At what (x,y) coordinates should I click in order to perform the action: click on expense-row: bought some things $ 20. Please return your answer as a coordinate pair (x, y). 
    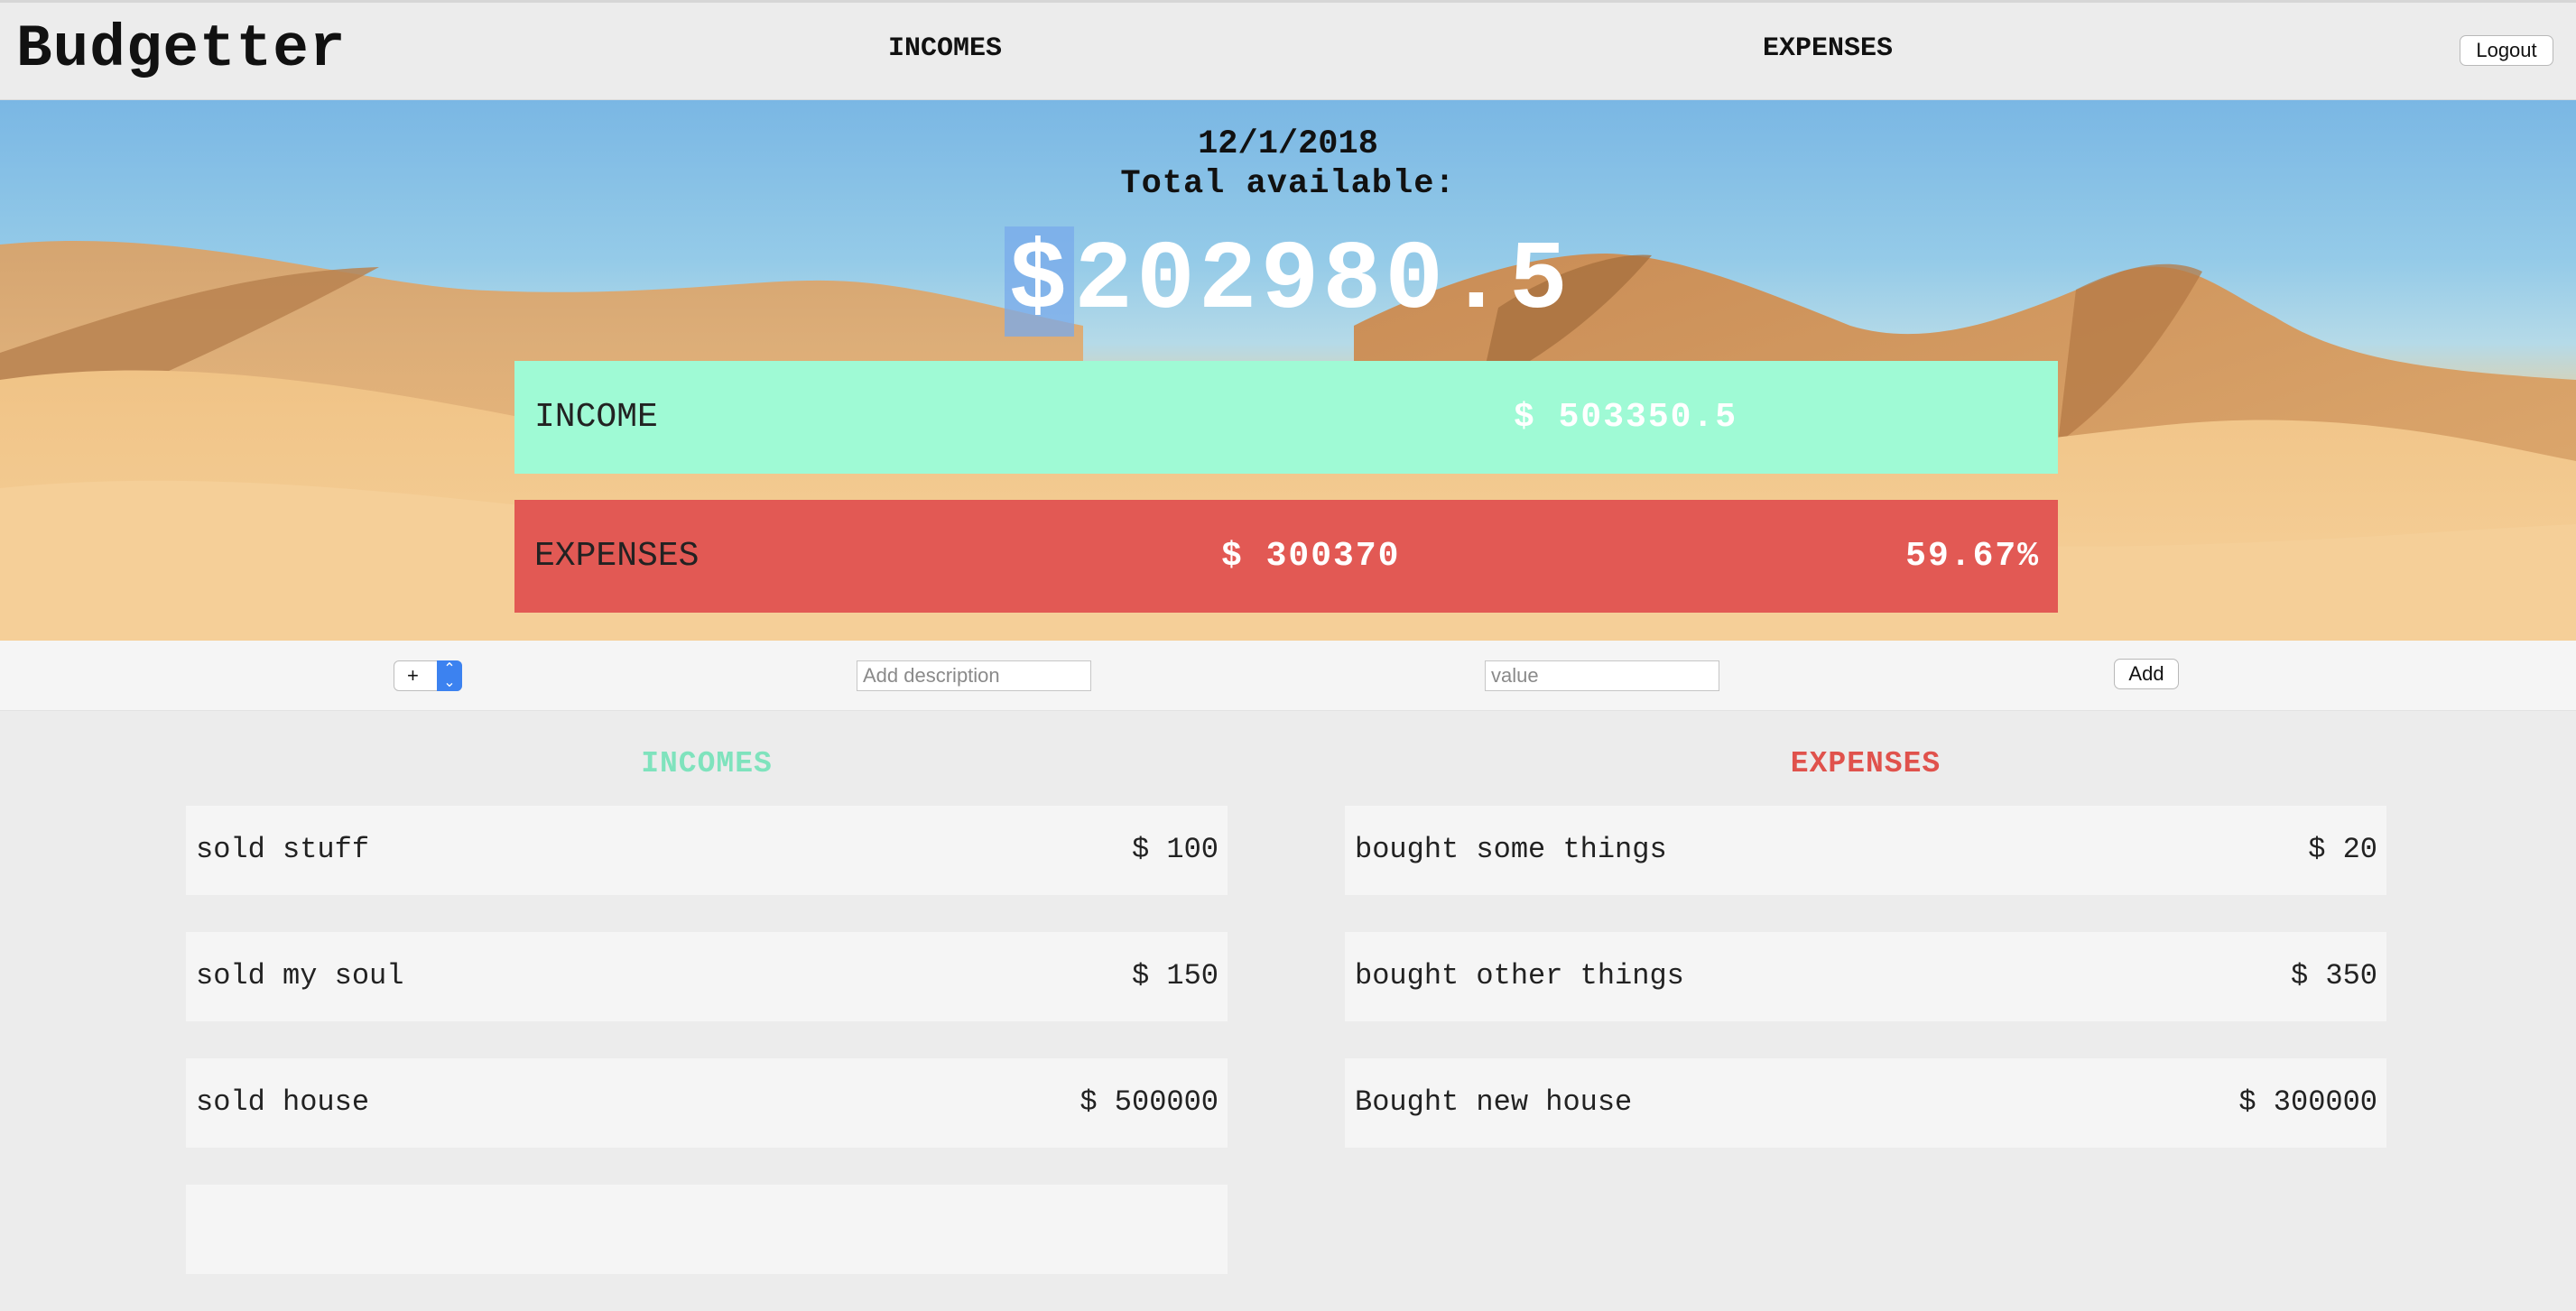
    Looking at the image, I should click on (1865, 851).